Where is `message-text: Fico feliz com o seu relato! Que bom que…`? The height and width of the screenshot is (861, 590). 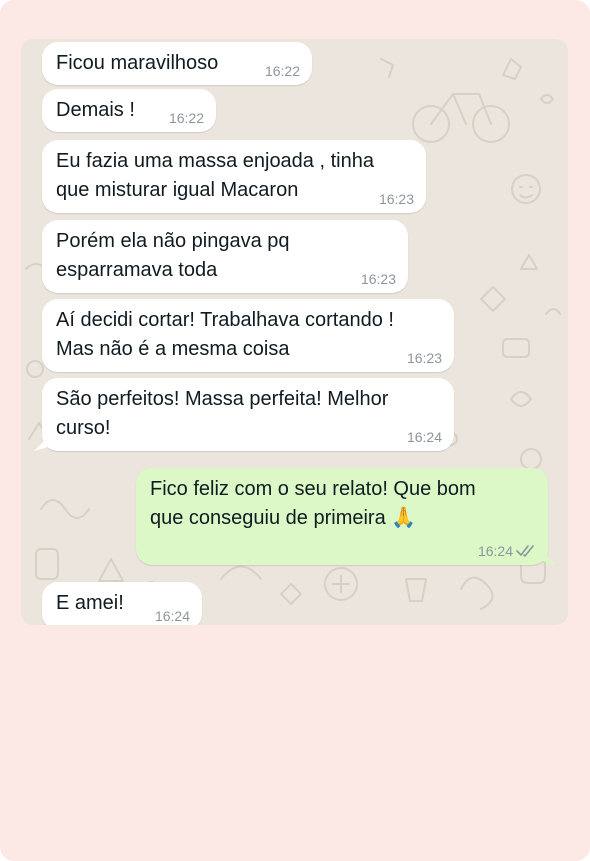
message-text: Fico feliz com o seu relato! Que bom que… is located at coordinates (313, 503).